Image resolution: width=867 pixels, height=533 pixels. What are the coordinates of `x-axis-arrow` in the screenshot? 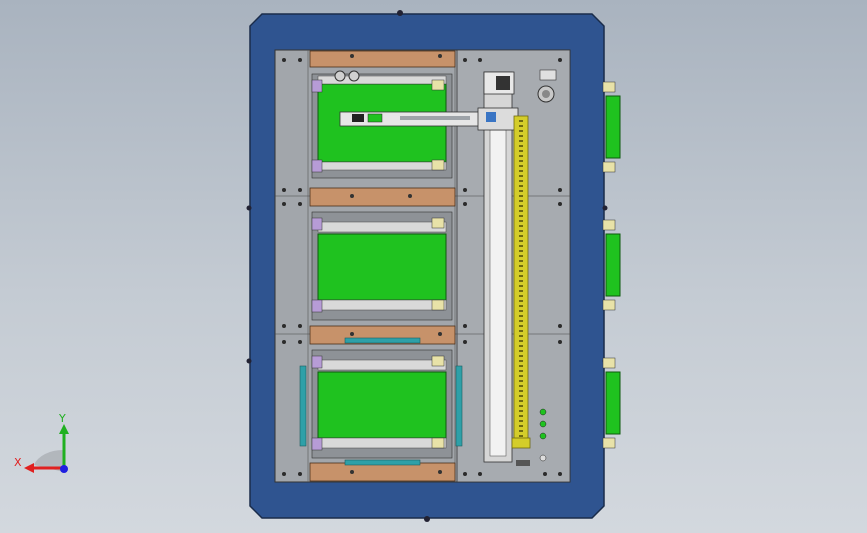 It's located at (29, 468).